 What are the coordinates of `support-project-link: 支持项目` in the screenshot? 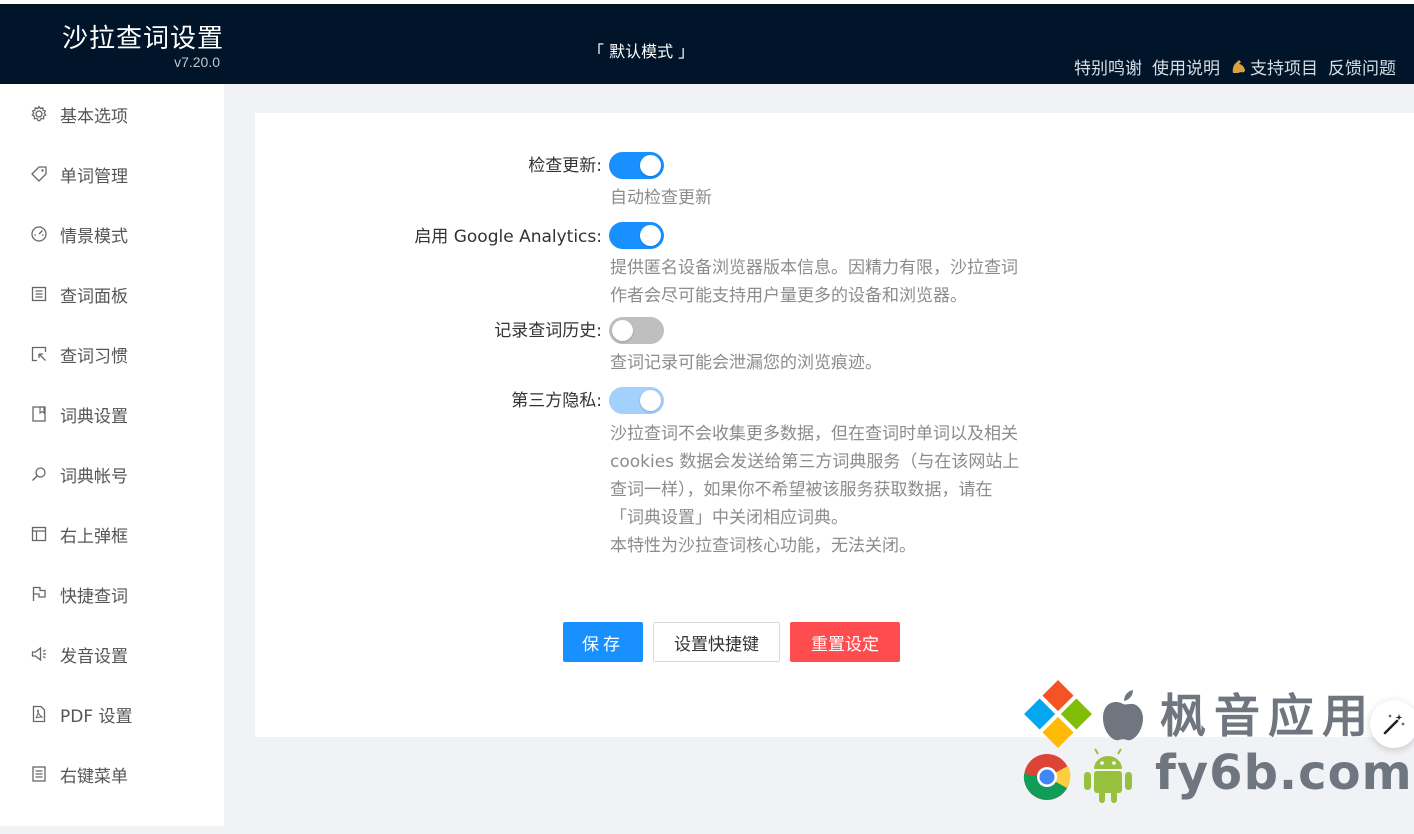 It's located at (1274, 66).